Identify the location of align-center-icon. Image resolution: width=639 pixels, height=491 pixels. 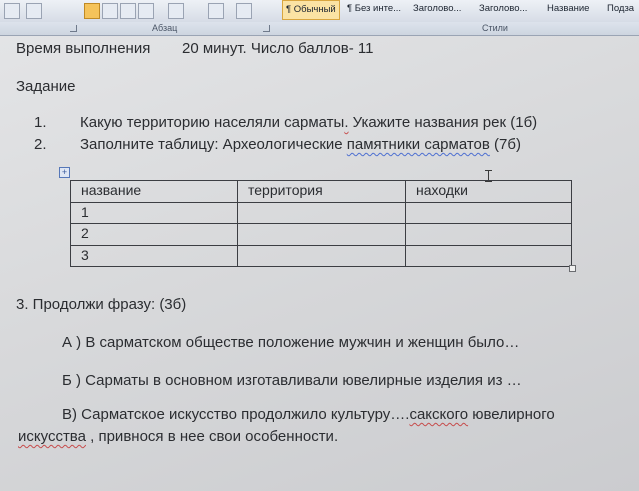
(110, 11).